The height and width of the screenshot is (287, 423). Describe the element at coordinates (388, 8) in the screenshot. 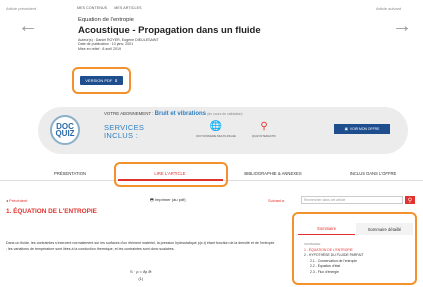

I see `next-article-link: Article suivant` at that location.